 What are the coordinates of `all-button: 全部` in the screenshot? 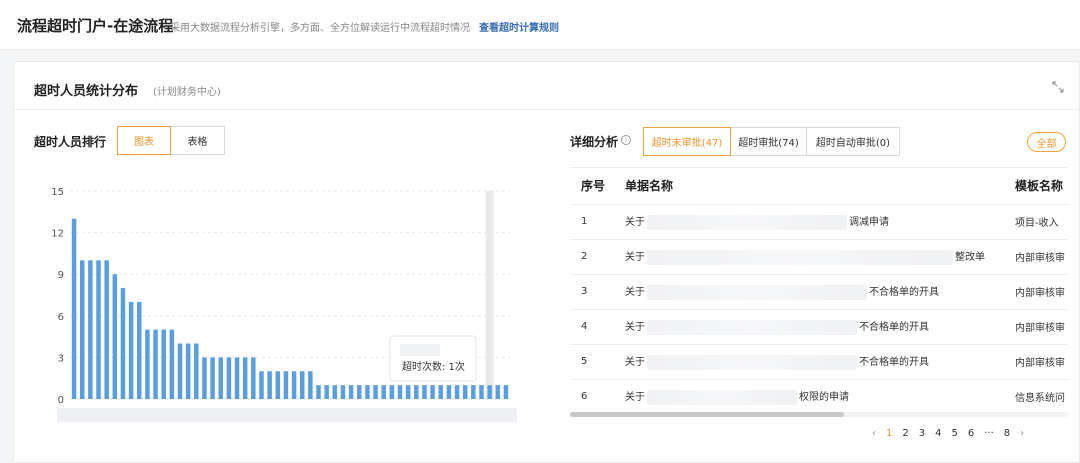 It's located at (1046, 142).